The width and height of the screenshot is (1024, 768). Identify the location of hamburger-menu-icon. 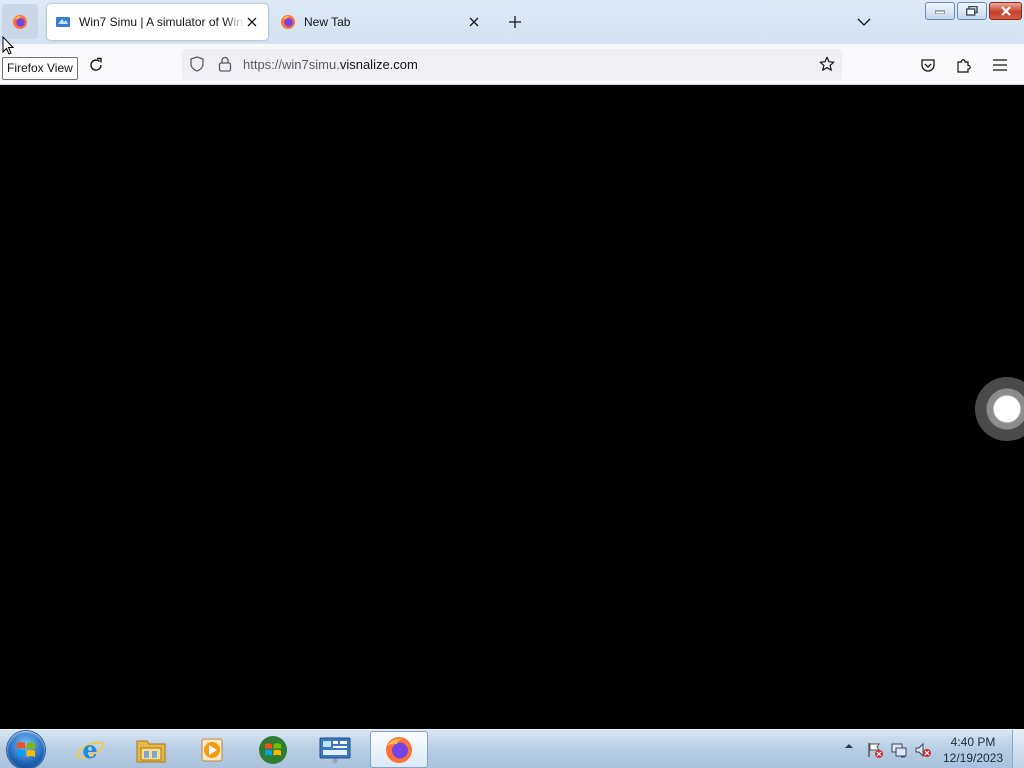
(1000, 65).